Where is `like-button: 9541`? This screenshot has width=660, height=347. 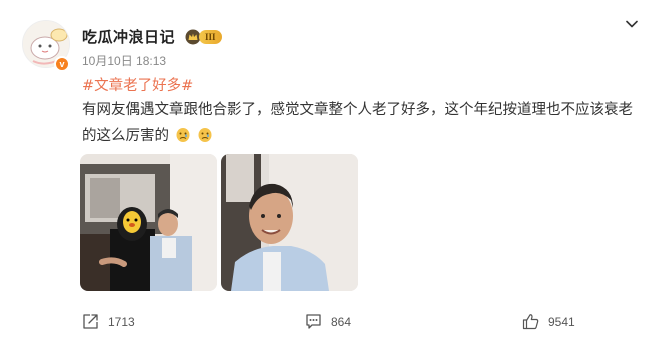 like-button: 9541 is located at coordinates (548, 321).